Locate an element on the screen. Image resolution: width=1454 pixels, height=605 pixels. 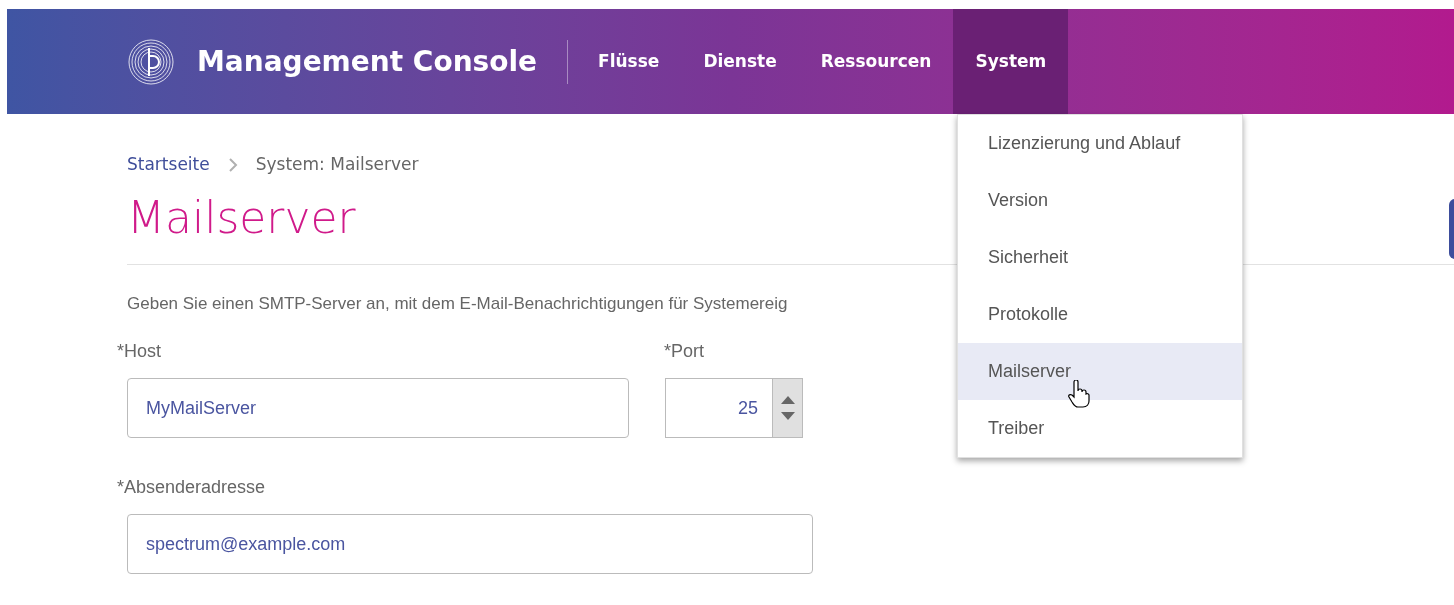
breadcrumb-link: Startseite is located at coordinates (168, 165).